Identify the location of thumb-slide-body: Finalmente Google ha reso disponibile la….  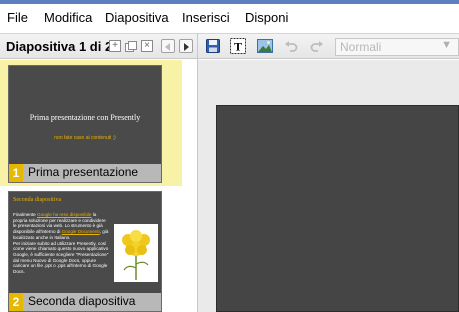
(61, 243).